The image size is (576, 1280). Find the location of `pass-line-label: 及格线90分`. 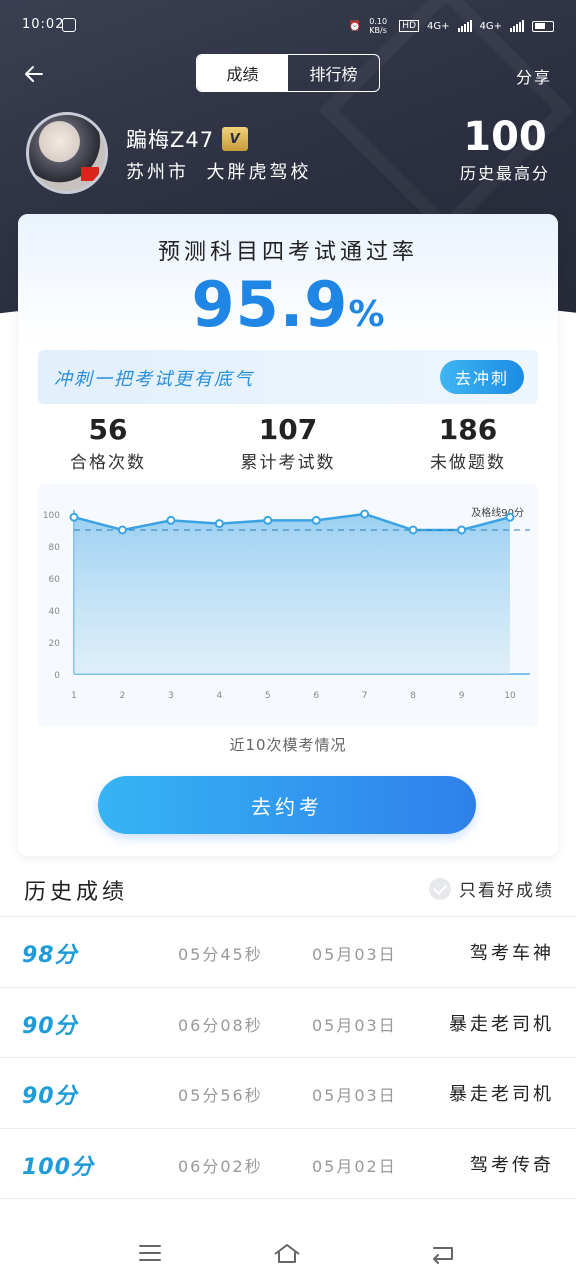

pass-line-label: 及格线90分 is located at coordinates (497, 512).